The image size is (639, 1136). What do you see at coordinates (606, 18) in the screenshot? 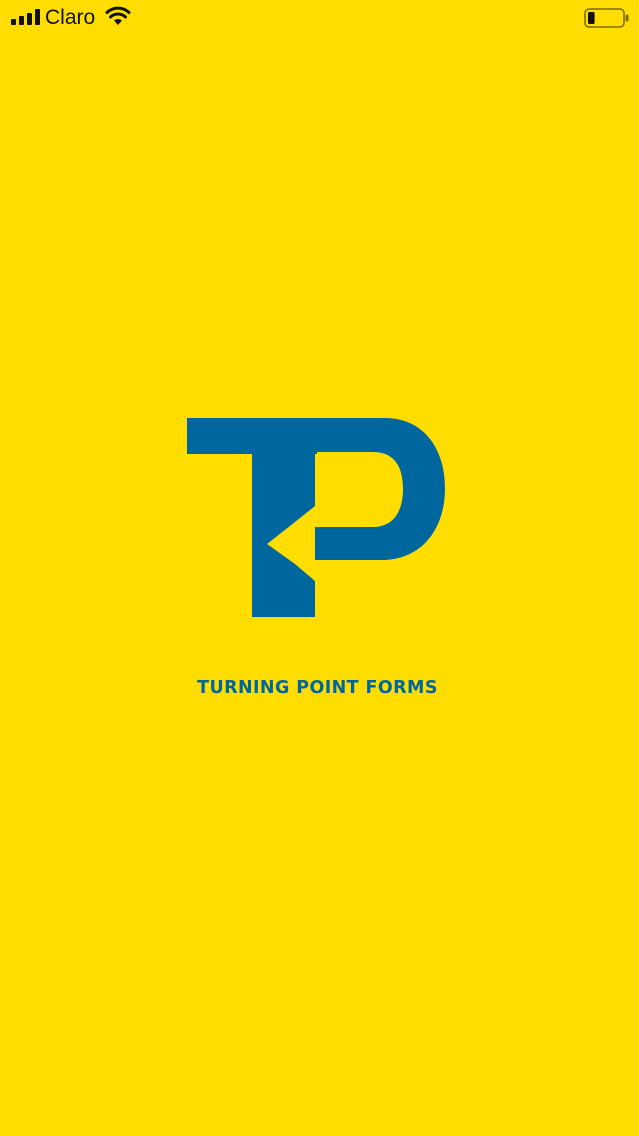
I see `battery-icon` at bounding box center [606, 18].